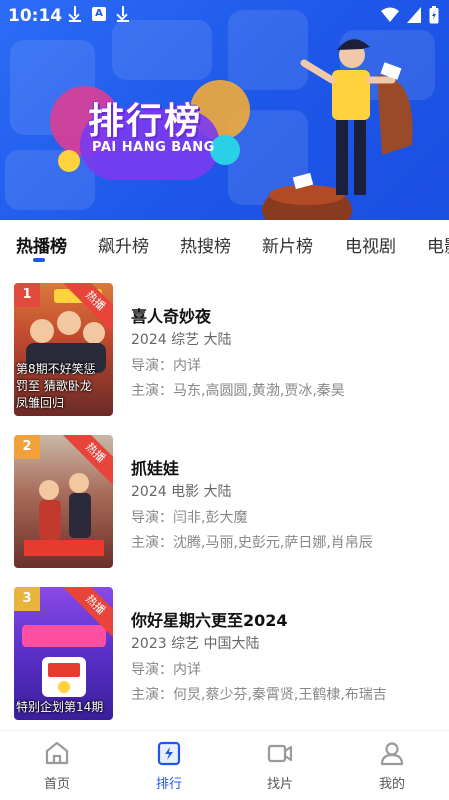 This screenshot has width=449, height=800. I want to click on status-system-icons, so click(410, 15).